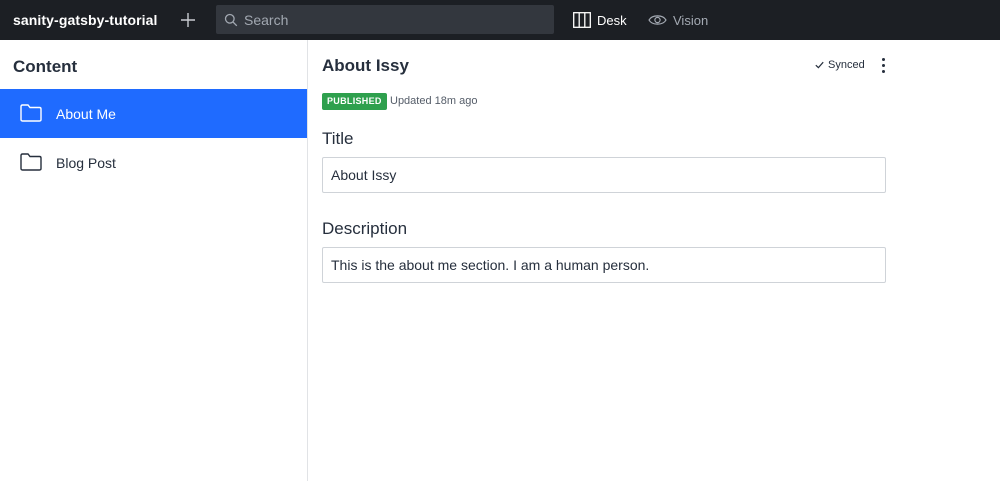 The image size is (1000, 481). I want to click on document-menu-button, so click(883, 65).